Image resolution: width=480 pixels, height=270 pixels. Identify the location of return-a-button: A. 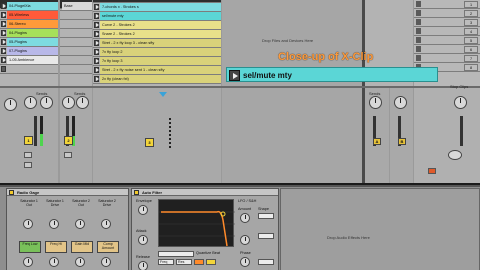
(377, 141).